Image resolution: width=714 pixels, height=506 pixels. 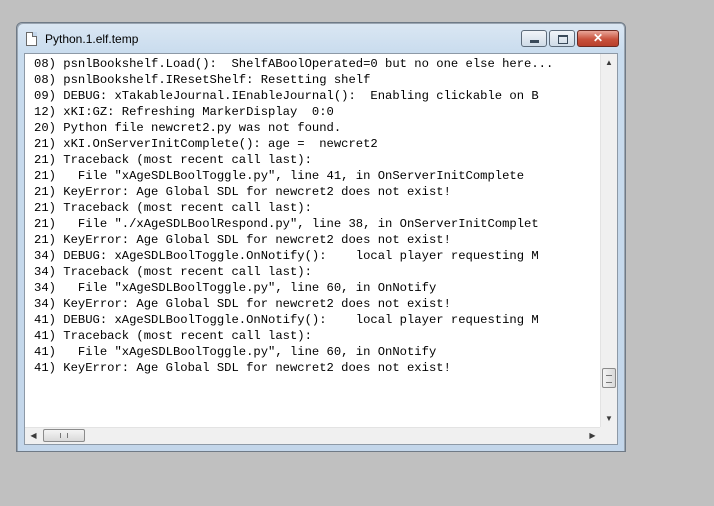 What do you see at coordinates (313, 435) in the screenshot?
I see `horizontal-scrollbar: ◀ ▶` at bounding box center [313, 435].